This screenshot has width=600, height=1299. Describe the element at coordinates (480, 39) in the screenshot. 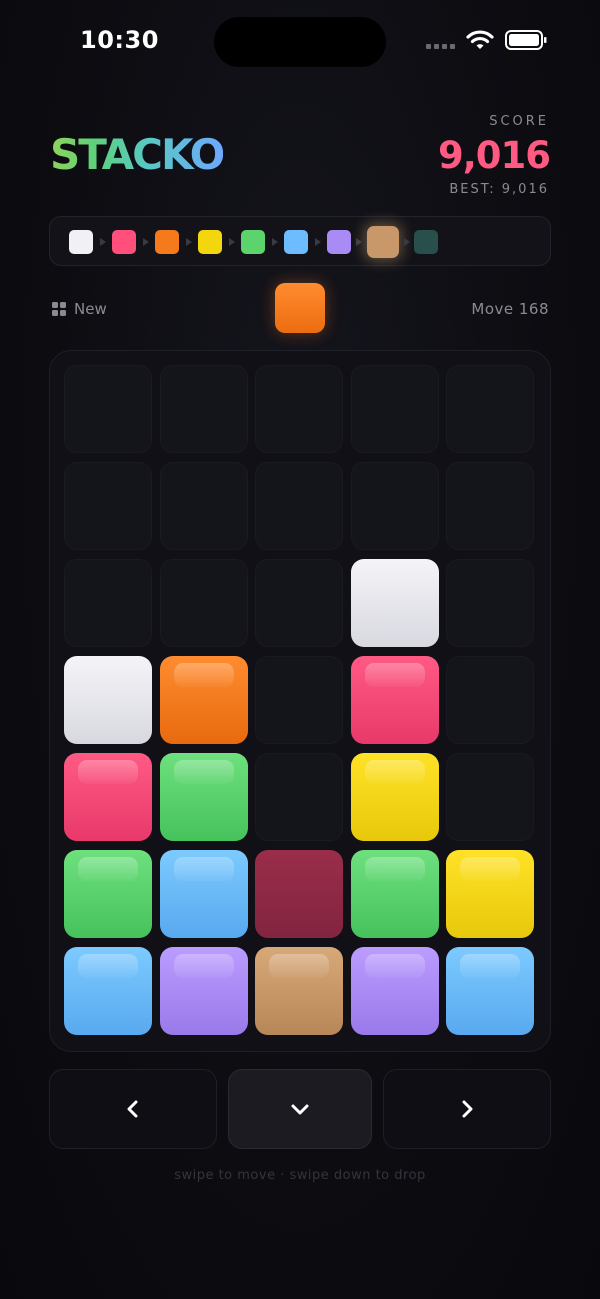

I see `wifi-icon` at that location.